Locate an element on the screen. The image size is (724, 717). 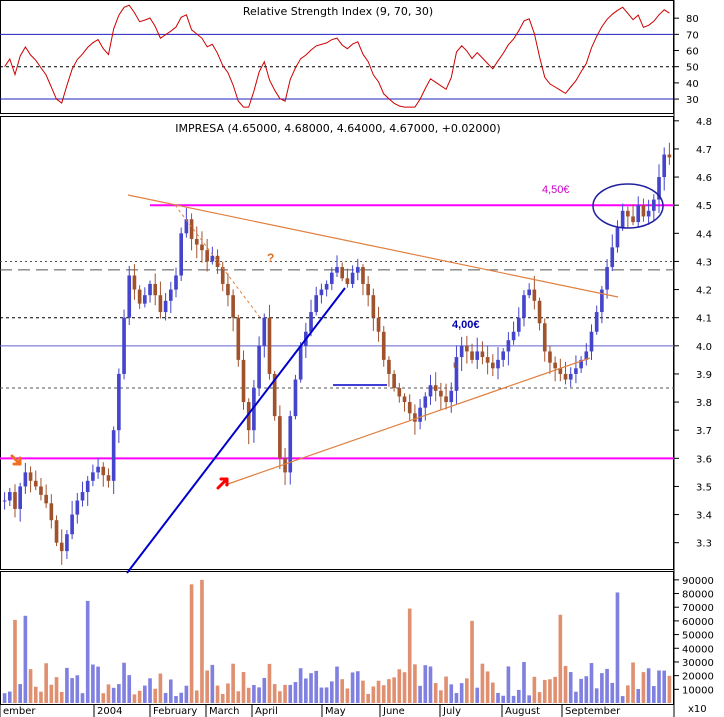
dashed-trendline is located at coordinates (218, 262).